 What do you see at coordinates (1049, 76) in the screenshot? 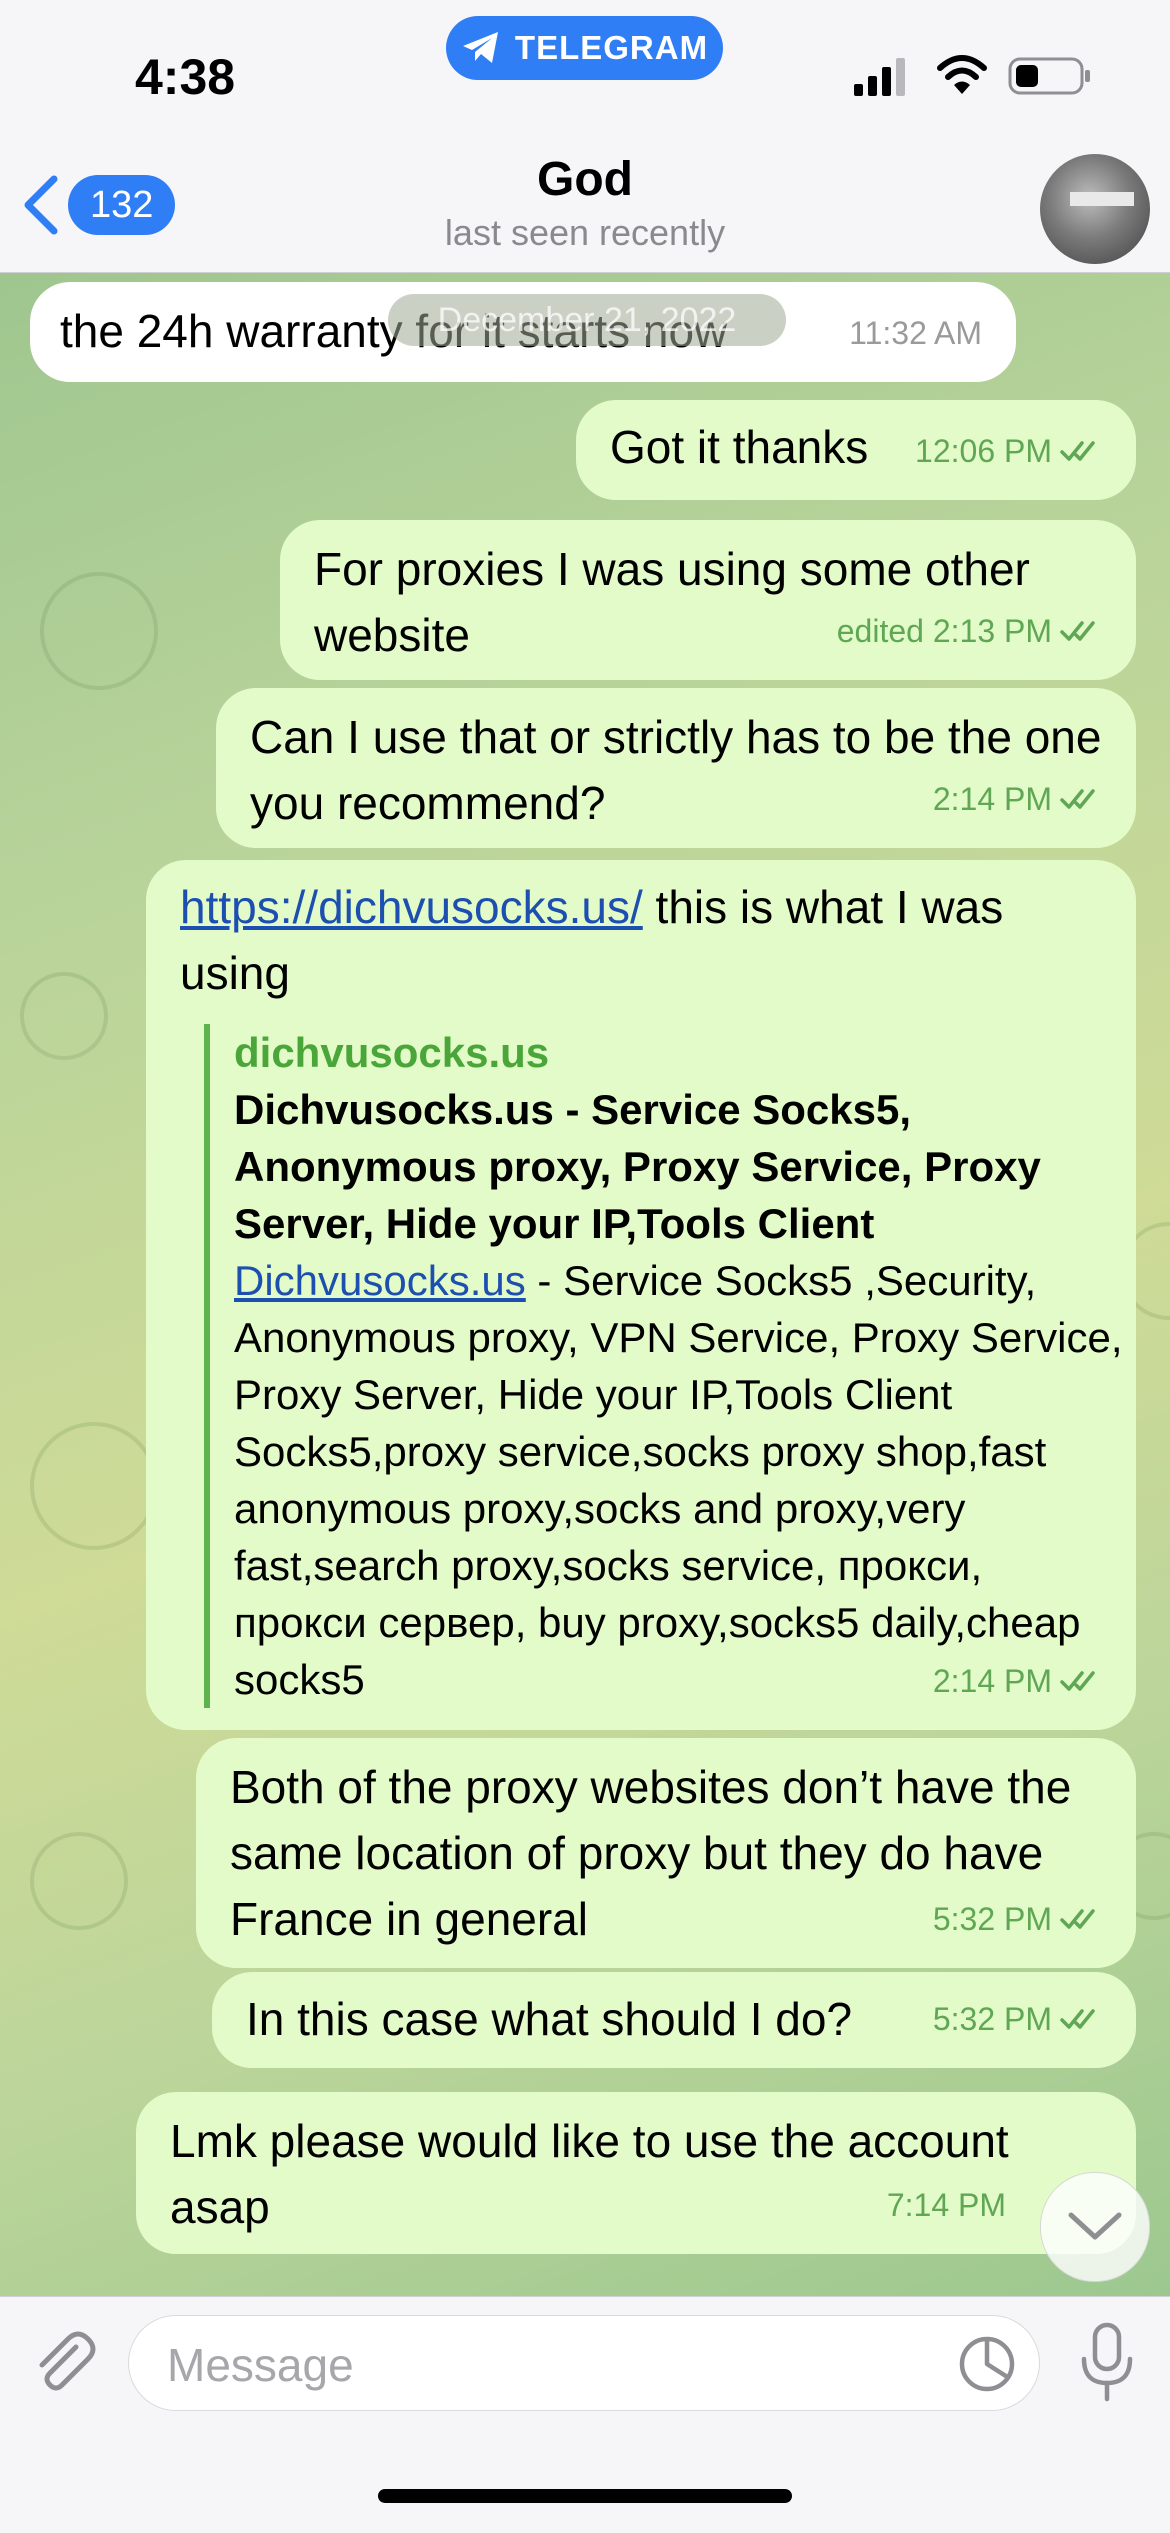
I see `battery-icon` at bounding box center [1049, 76].